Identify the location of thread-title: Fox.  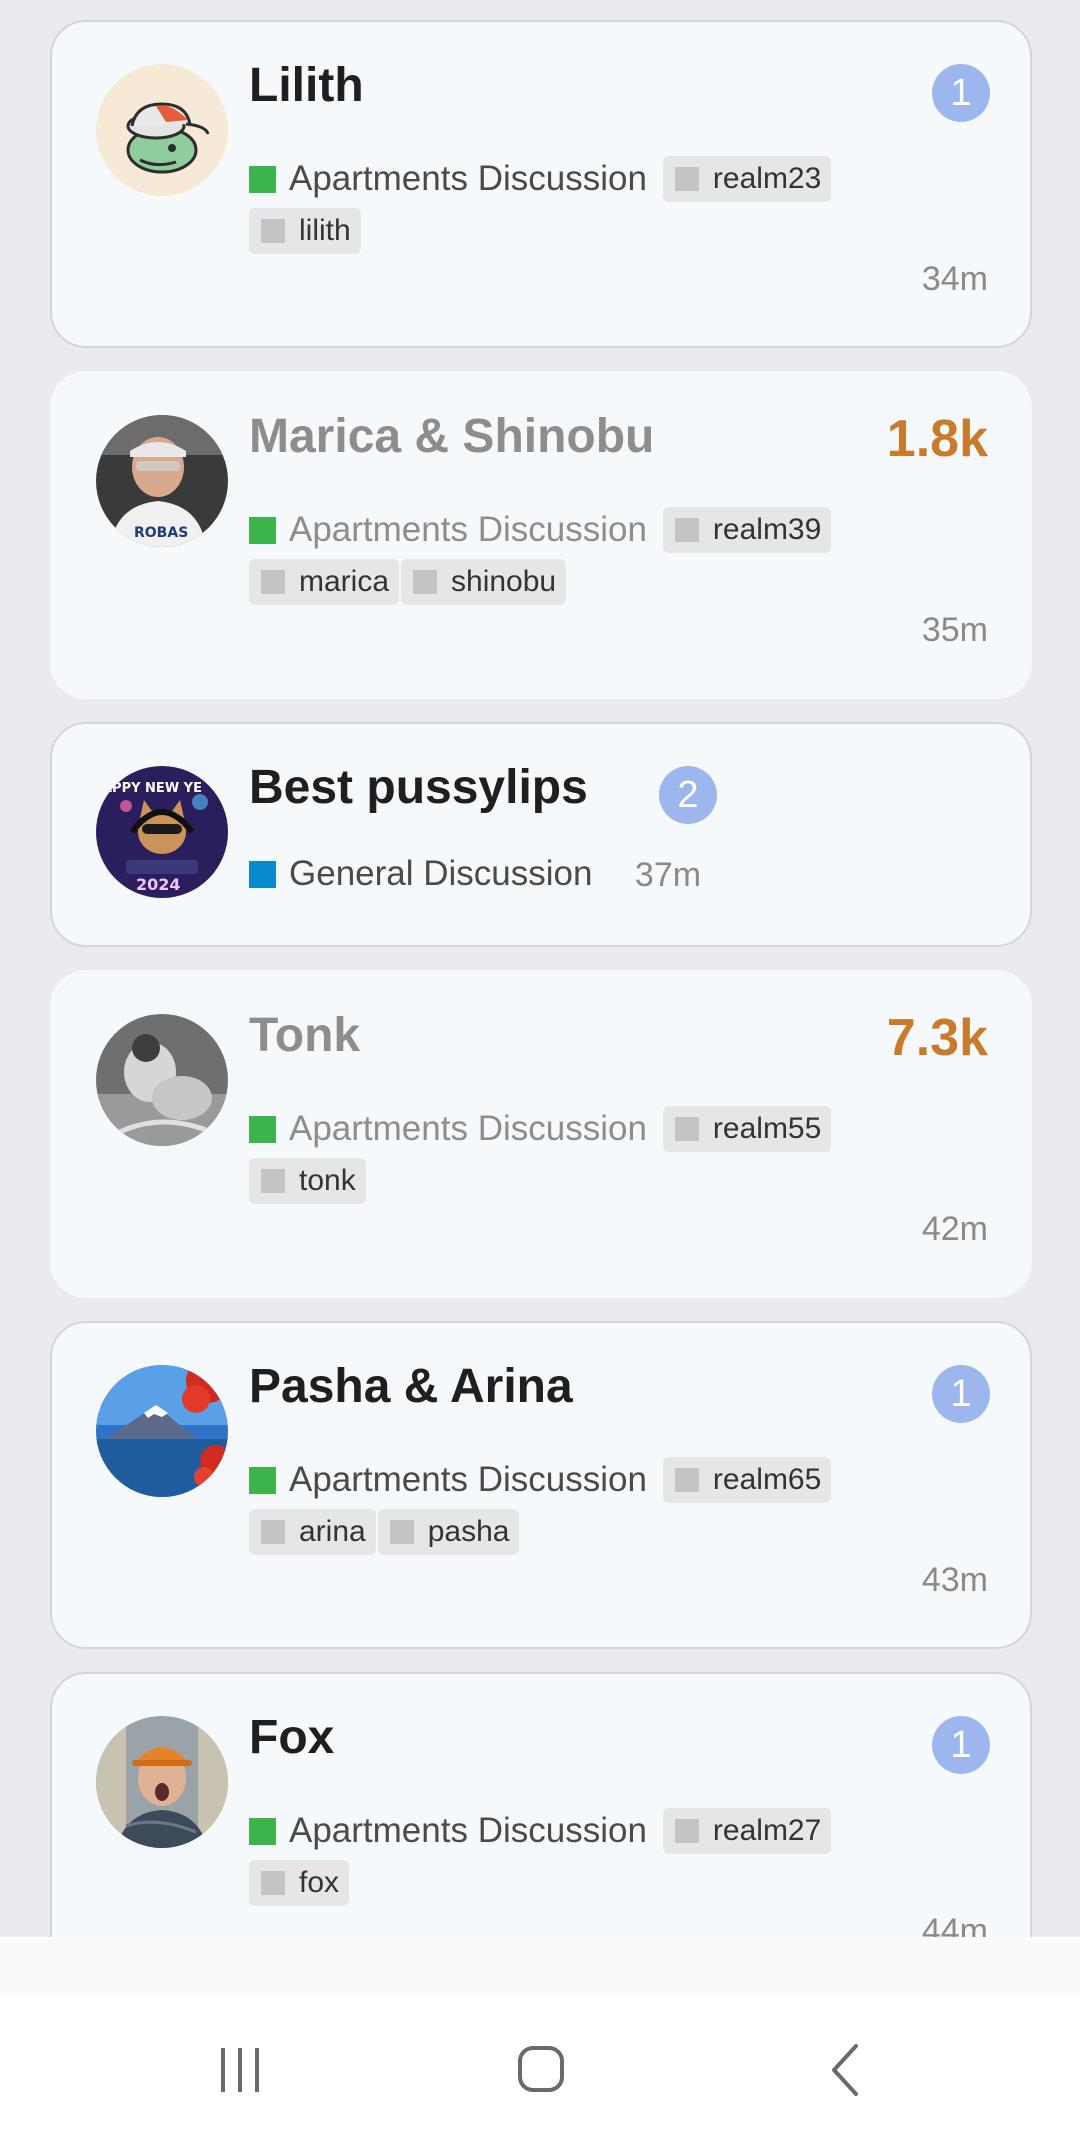
(291, 1737).